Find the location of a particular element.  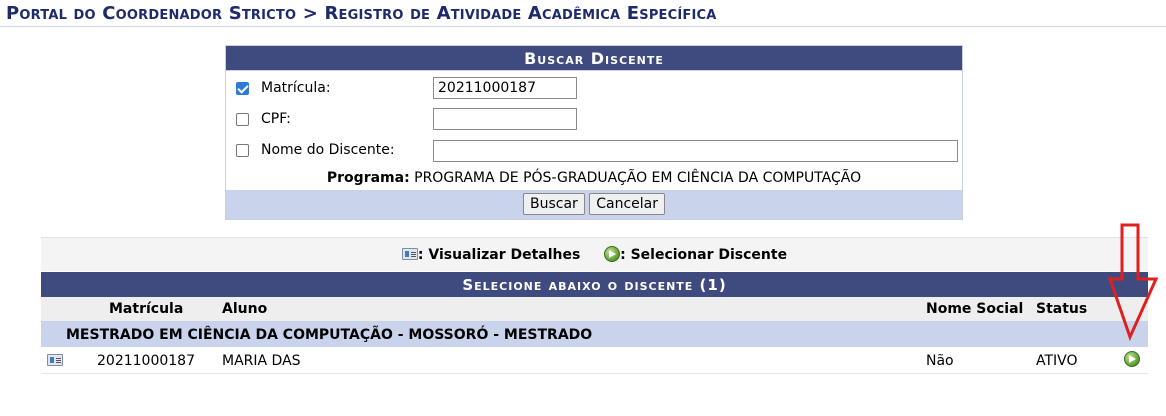

nome-checkbox is located at coordinates (242, 150).